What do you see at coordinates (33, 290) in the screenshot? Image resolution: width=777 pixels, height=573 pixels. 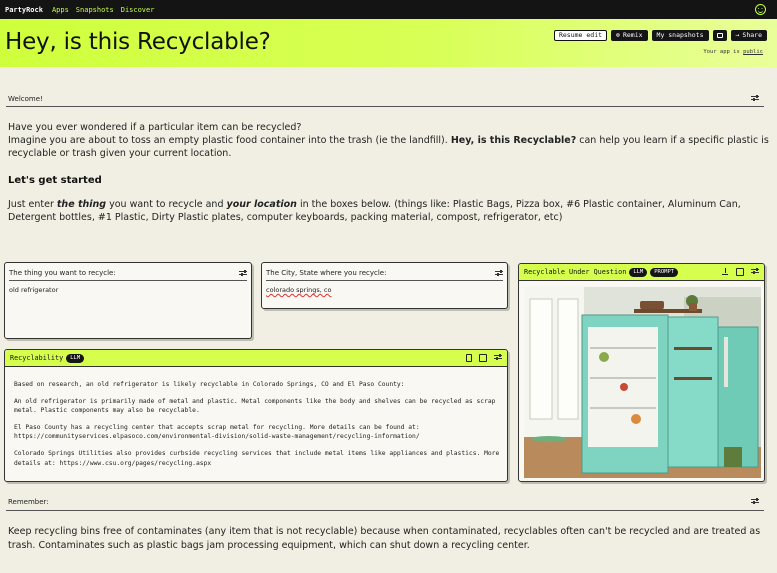 I see `thing-input-field: old refrigerator` at bounding box center [33, 290].